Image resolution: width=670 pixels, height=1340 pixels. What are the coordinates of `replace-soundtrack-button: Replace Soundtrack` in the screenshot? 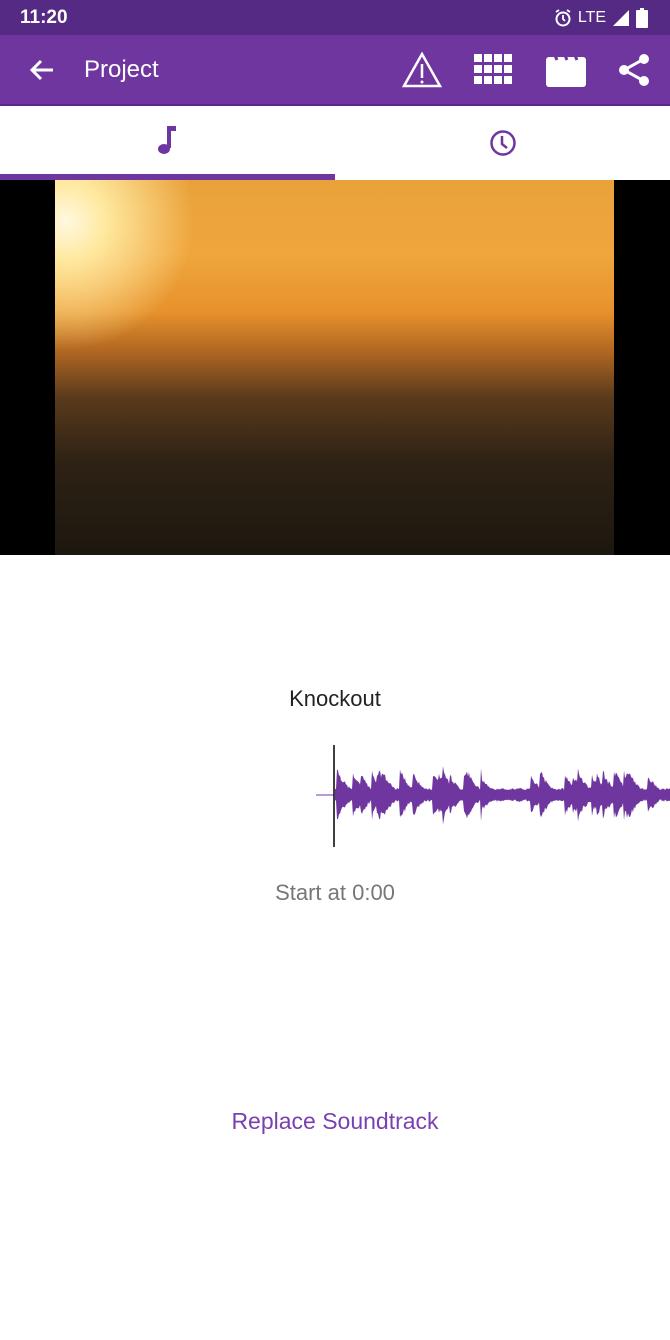 It's located at (335, 1121).